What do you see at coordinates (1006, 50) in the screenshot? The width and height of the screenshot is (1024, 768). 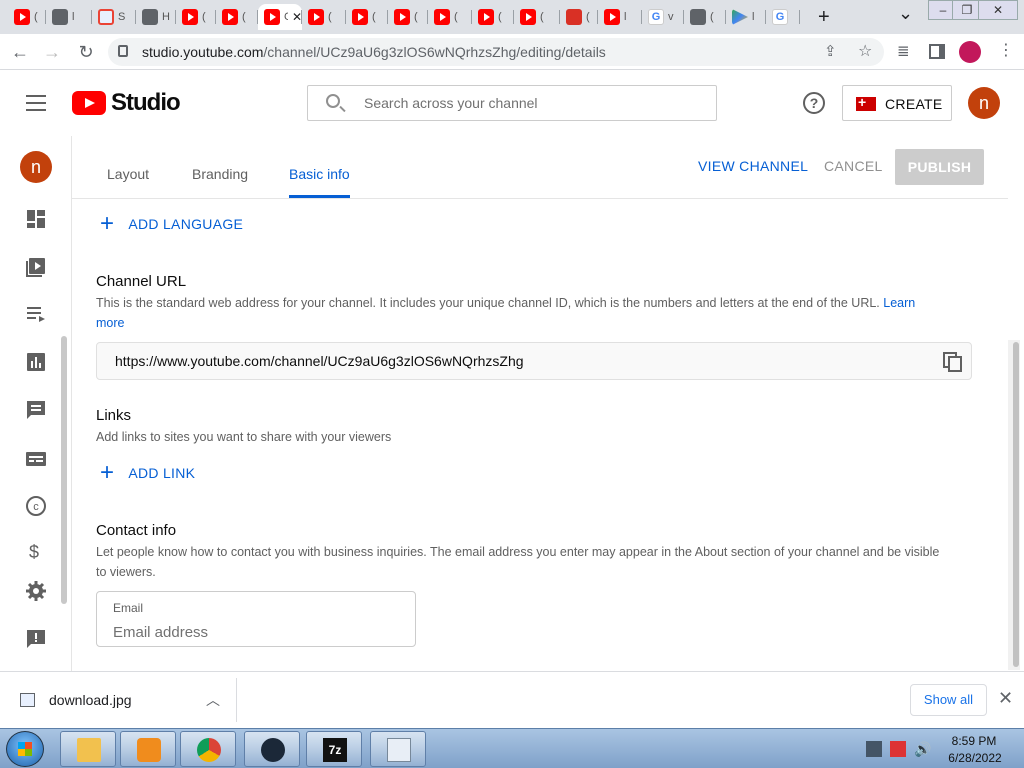 I see `browser-menu-icon: ⋮` at bounding box center [1006, 50].